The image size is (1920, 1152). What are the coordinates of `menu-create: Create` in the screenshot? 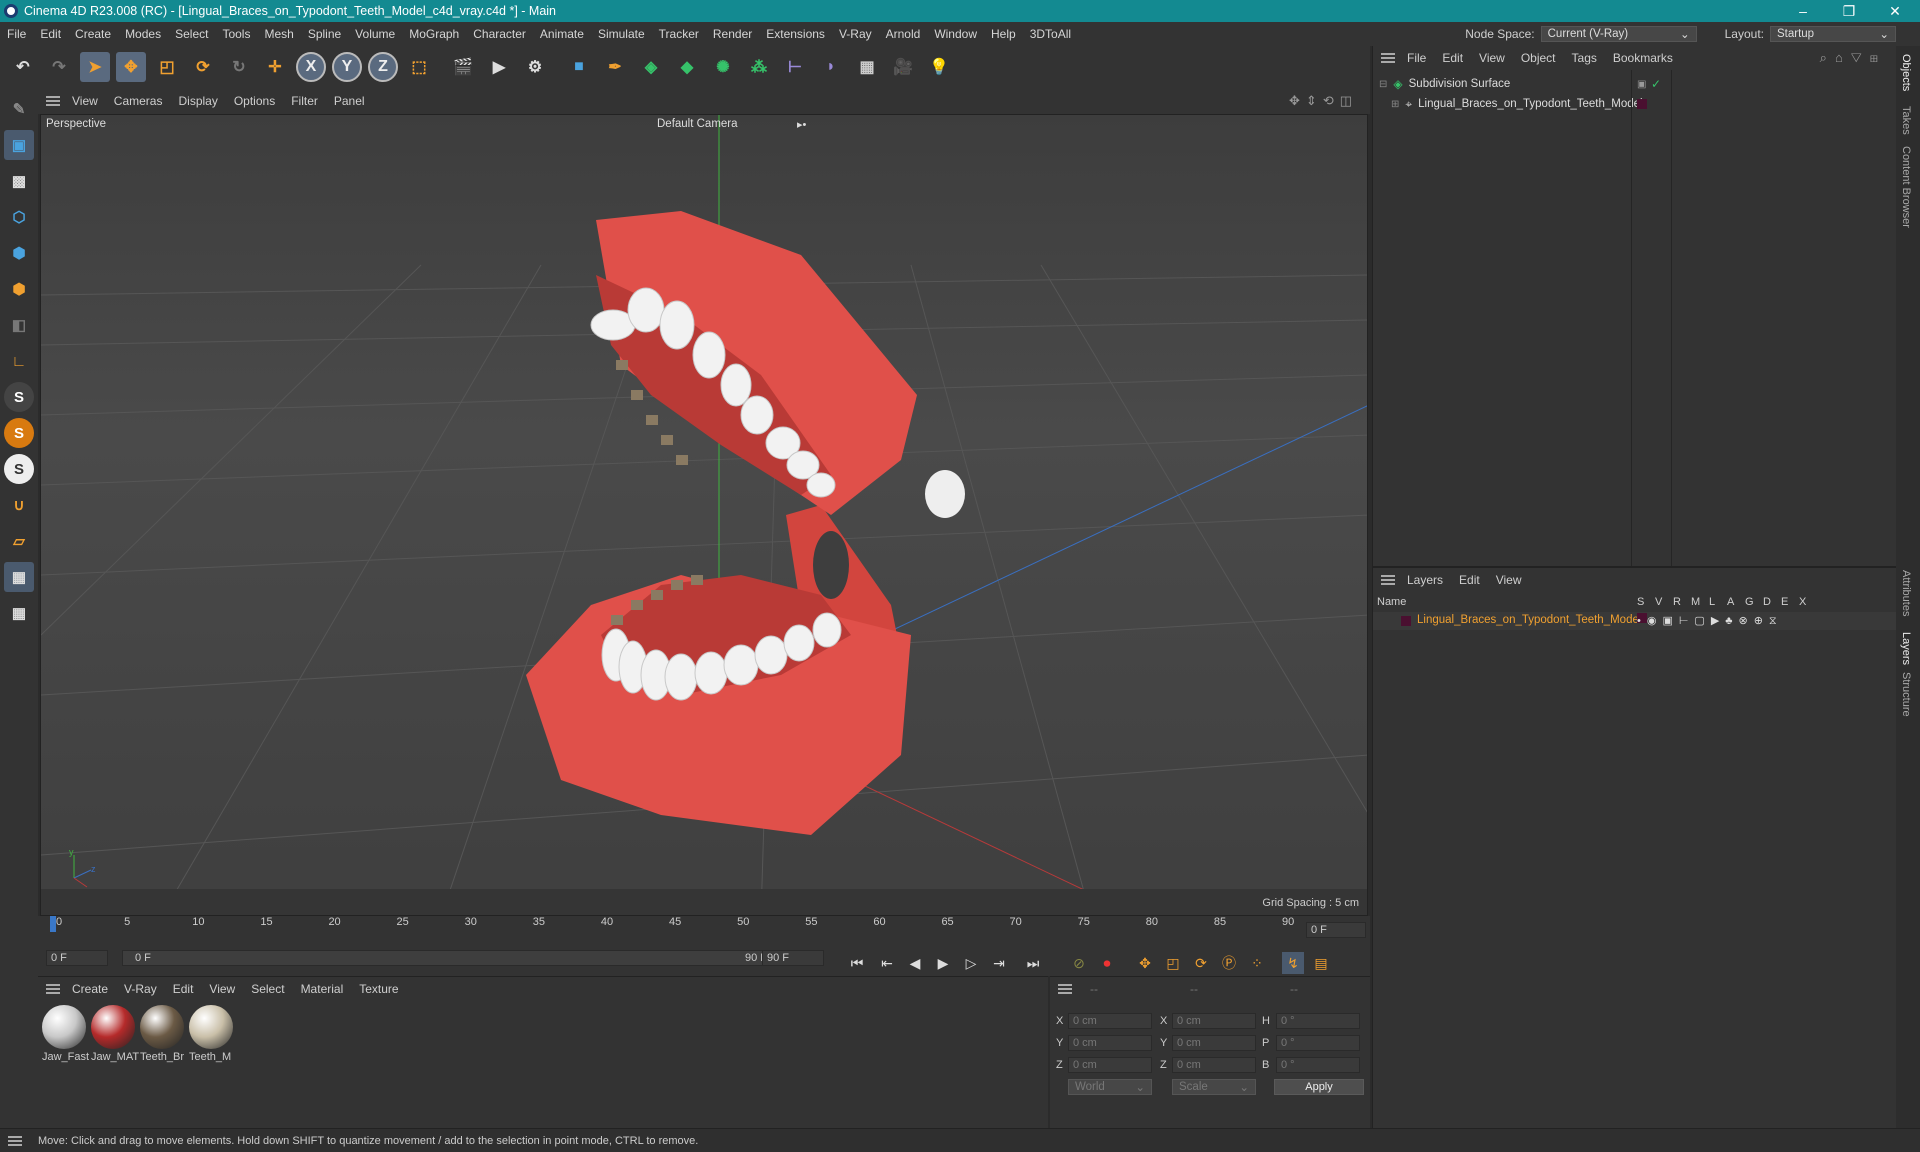 It's located at (93, 34).